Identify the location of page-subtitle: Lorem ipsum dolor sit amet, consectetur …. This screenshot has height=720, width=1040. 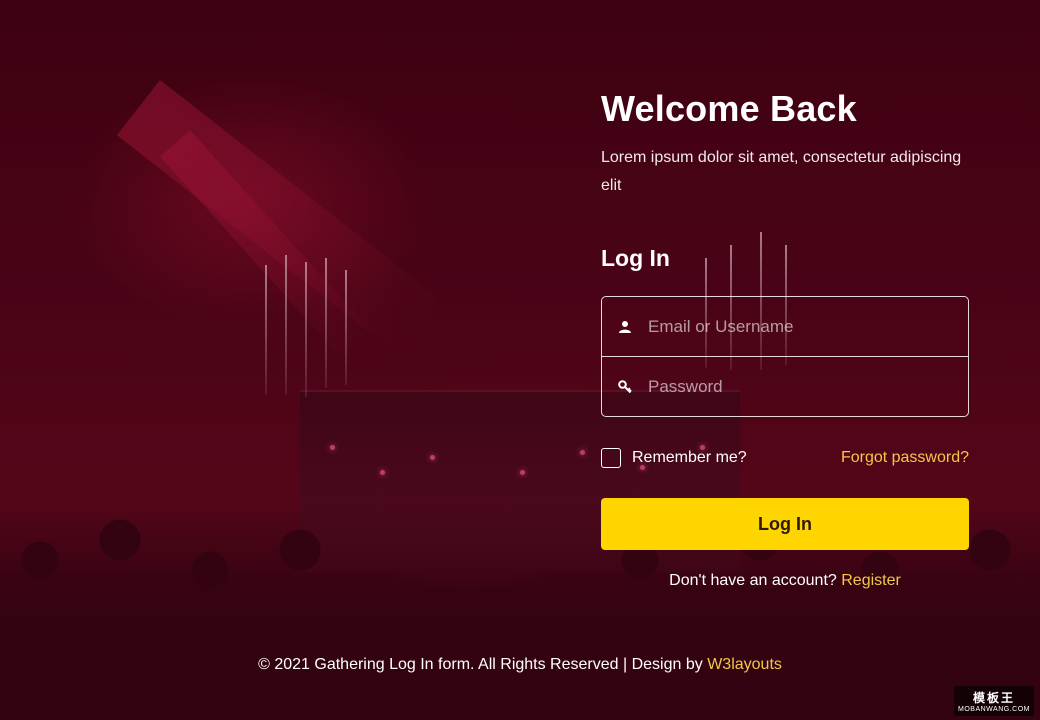
(781, 171).